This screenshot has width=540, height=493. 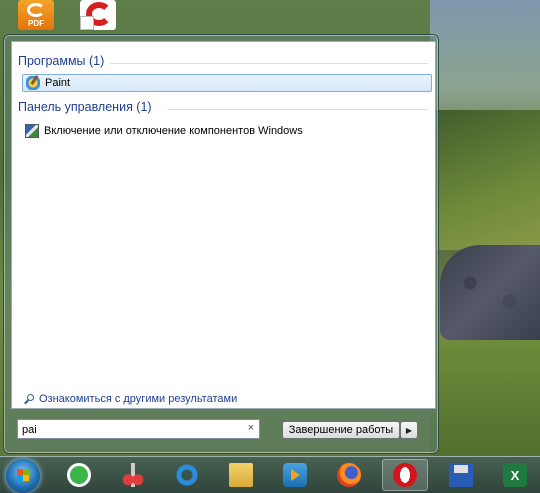 I want to click on search-icon, so click(x=29, y=399).